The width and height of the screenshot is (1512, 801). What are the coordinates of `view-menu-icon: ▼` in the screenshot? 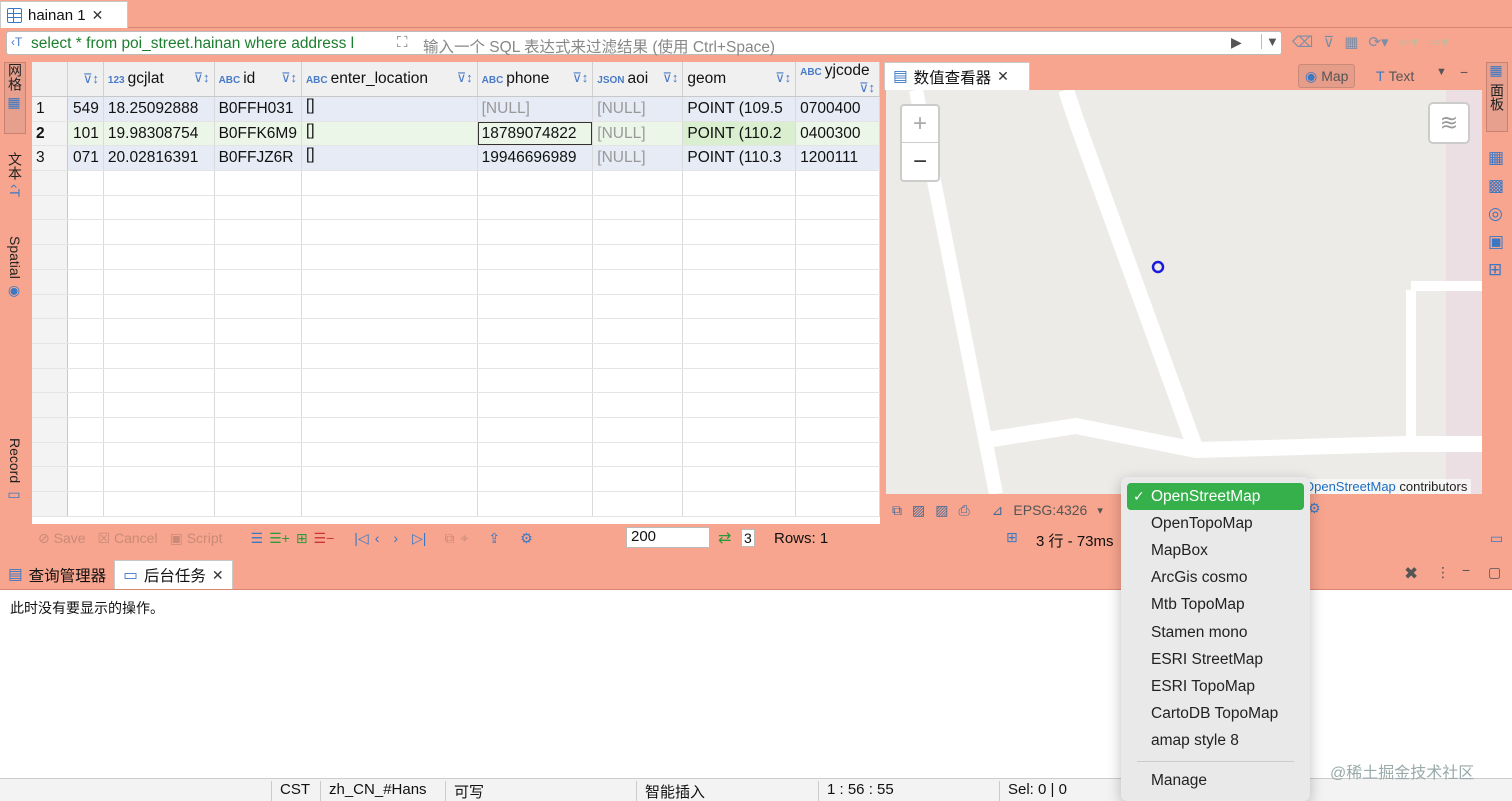 It's located at (1441, 72).